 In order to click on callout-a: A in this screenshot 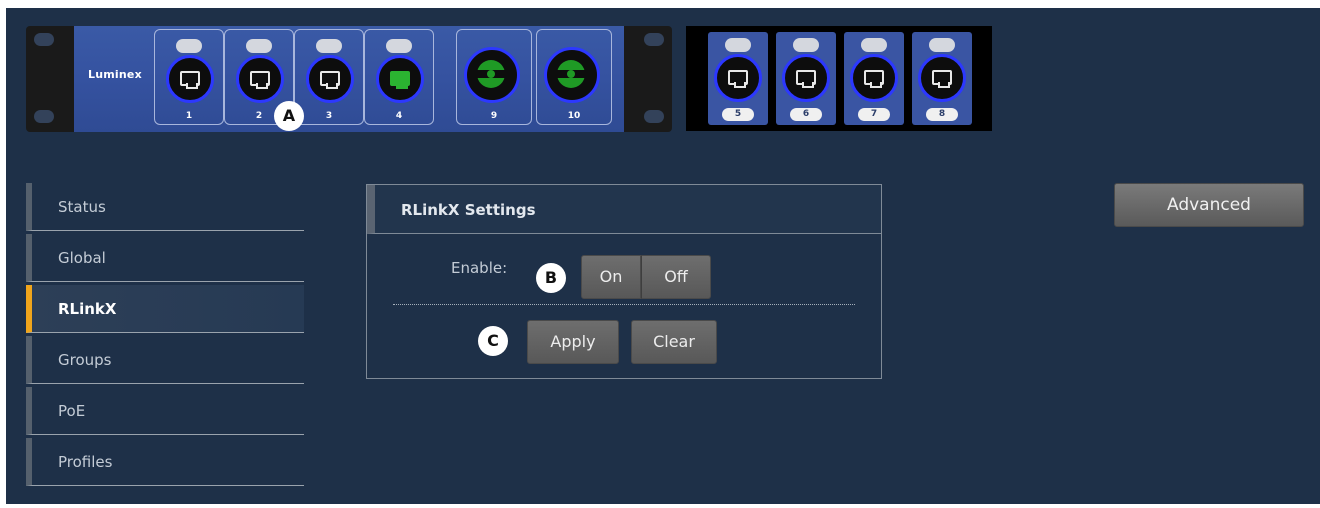, I will do `click(289, 116)`.